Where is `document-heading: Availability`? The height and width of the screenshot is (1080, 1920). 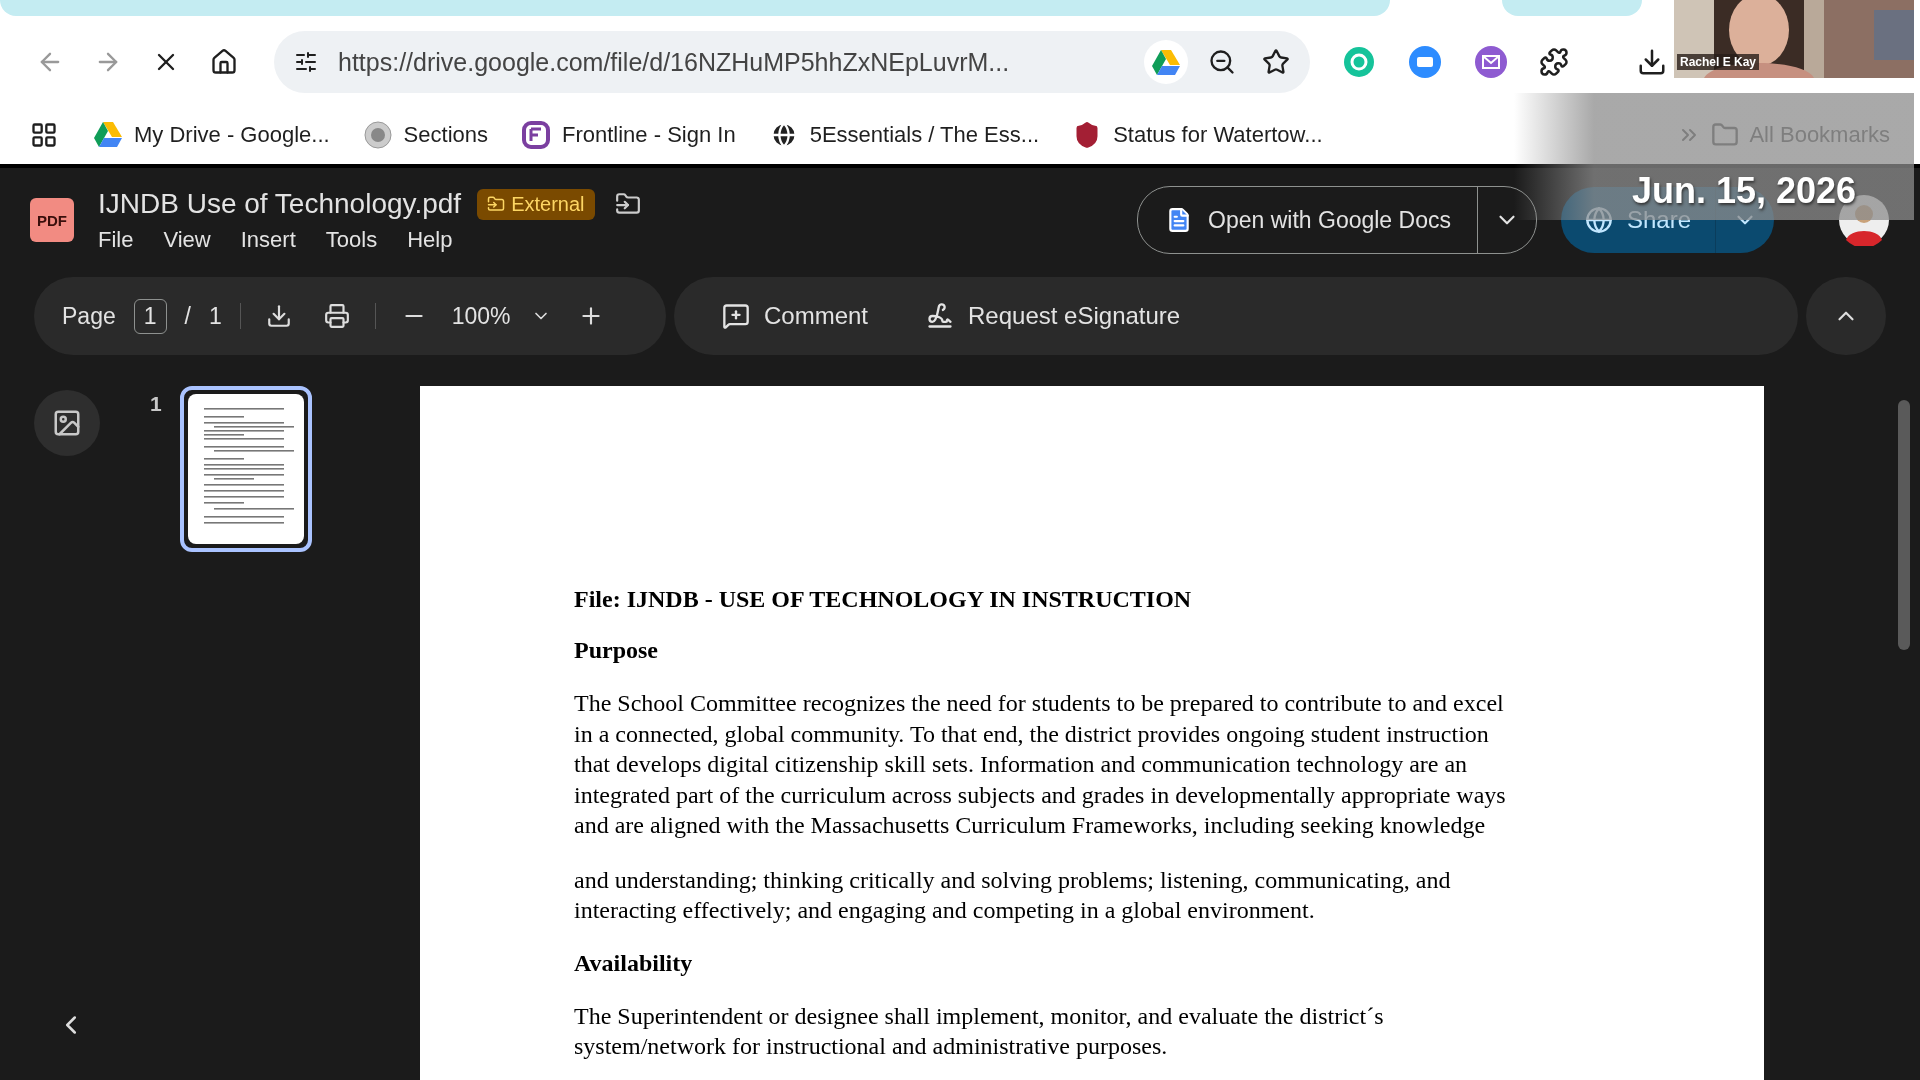 document-heading: Availability is located at coordinates (634, 963).